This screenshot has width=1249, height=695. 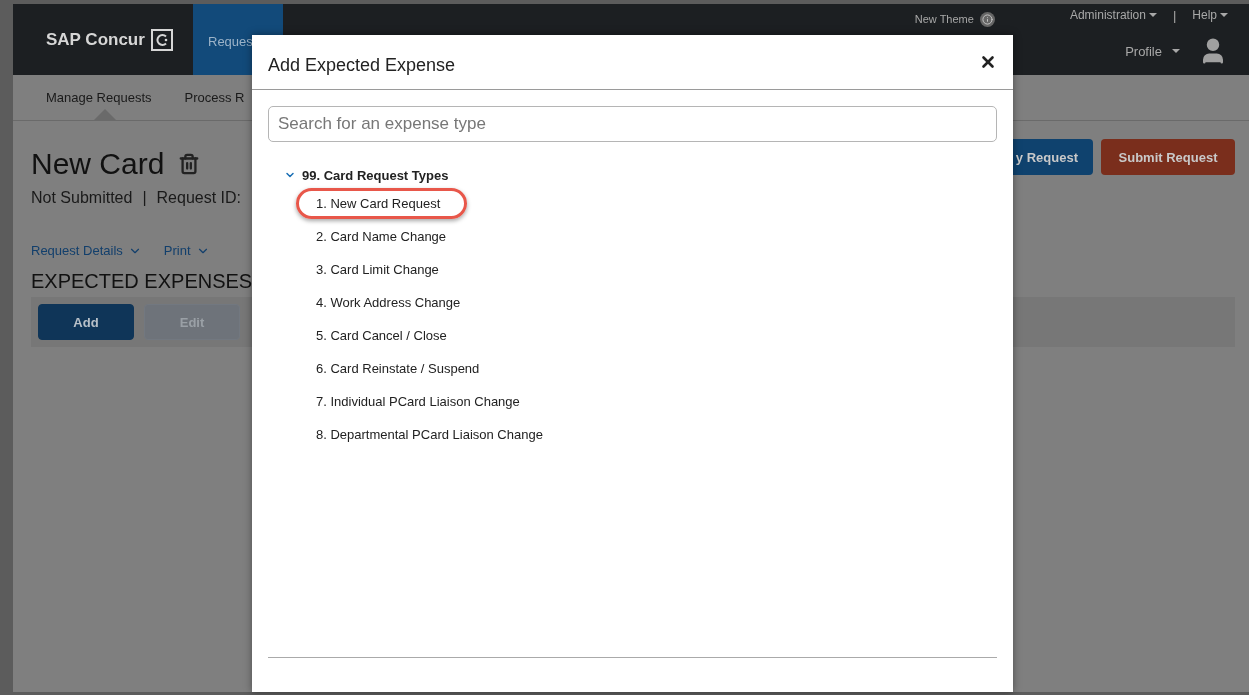 What do you see at coordinates (142, 281) in the screenshot?
I see `section-heading: EXPECTED EXPENSES` at bounding box center [142, 281].